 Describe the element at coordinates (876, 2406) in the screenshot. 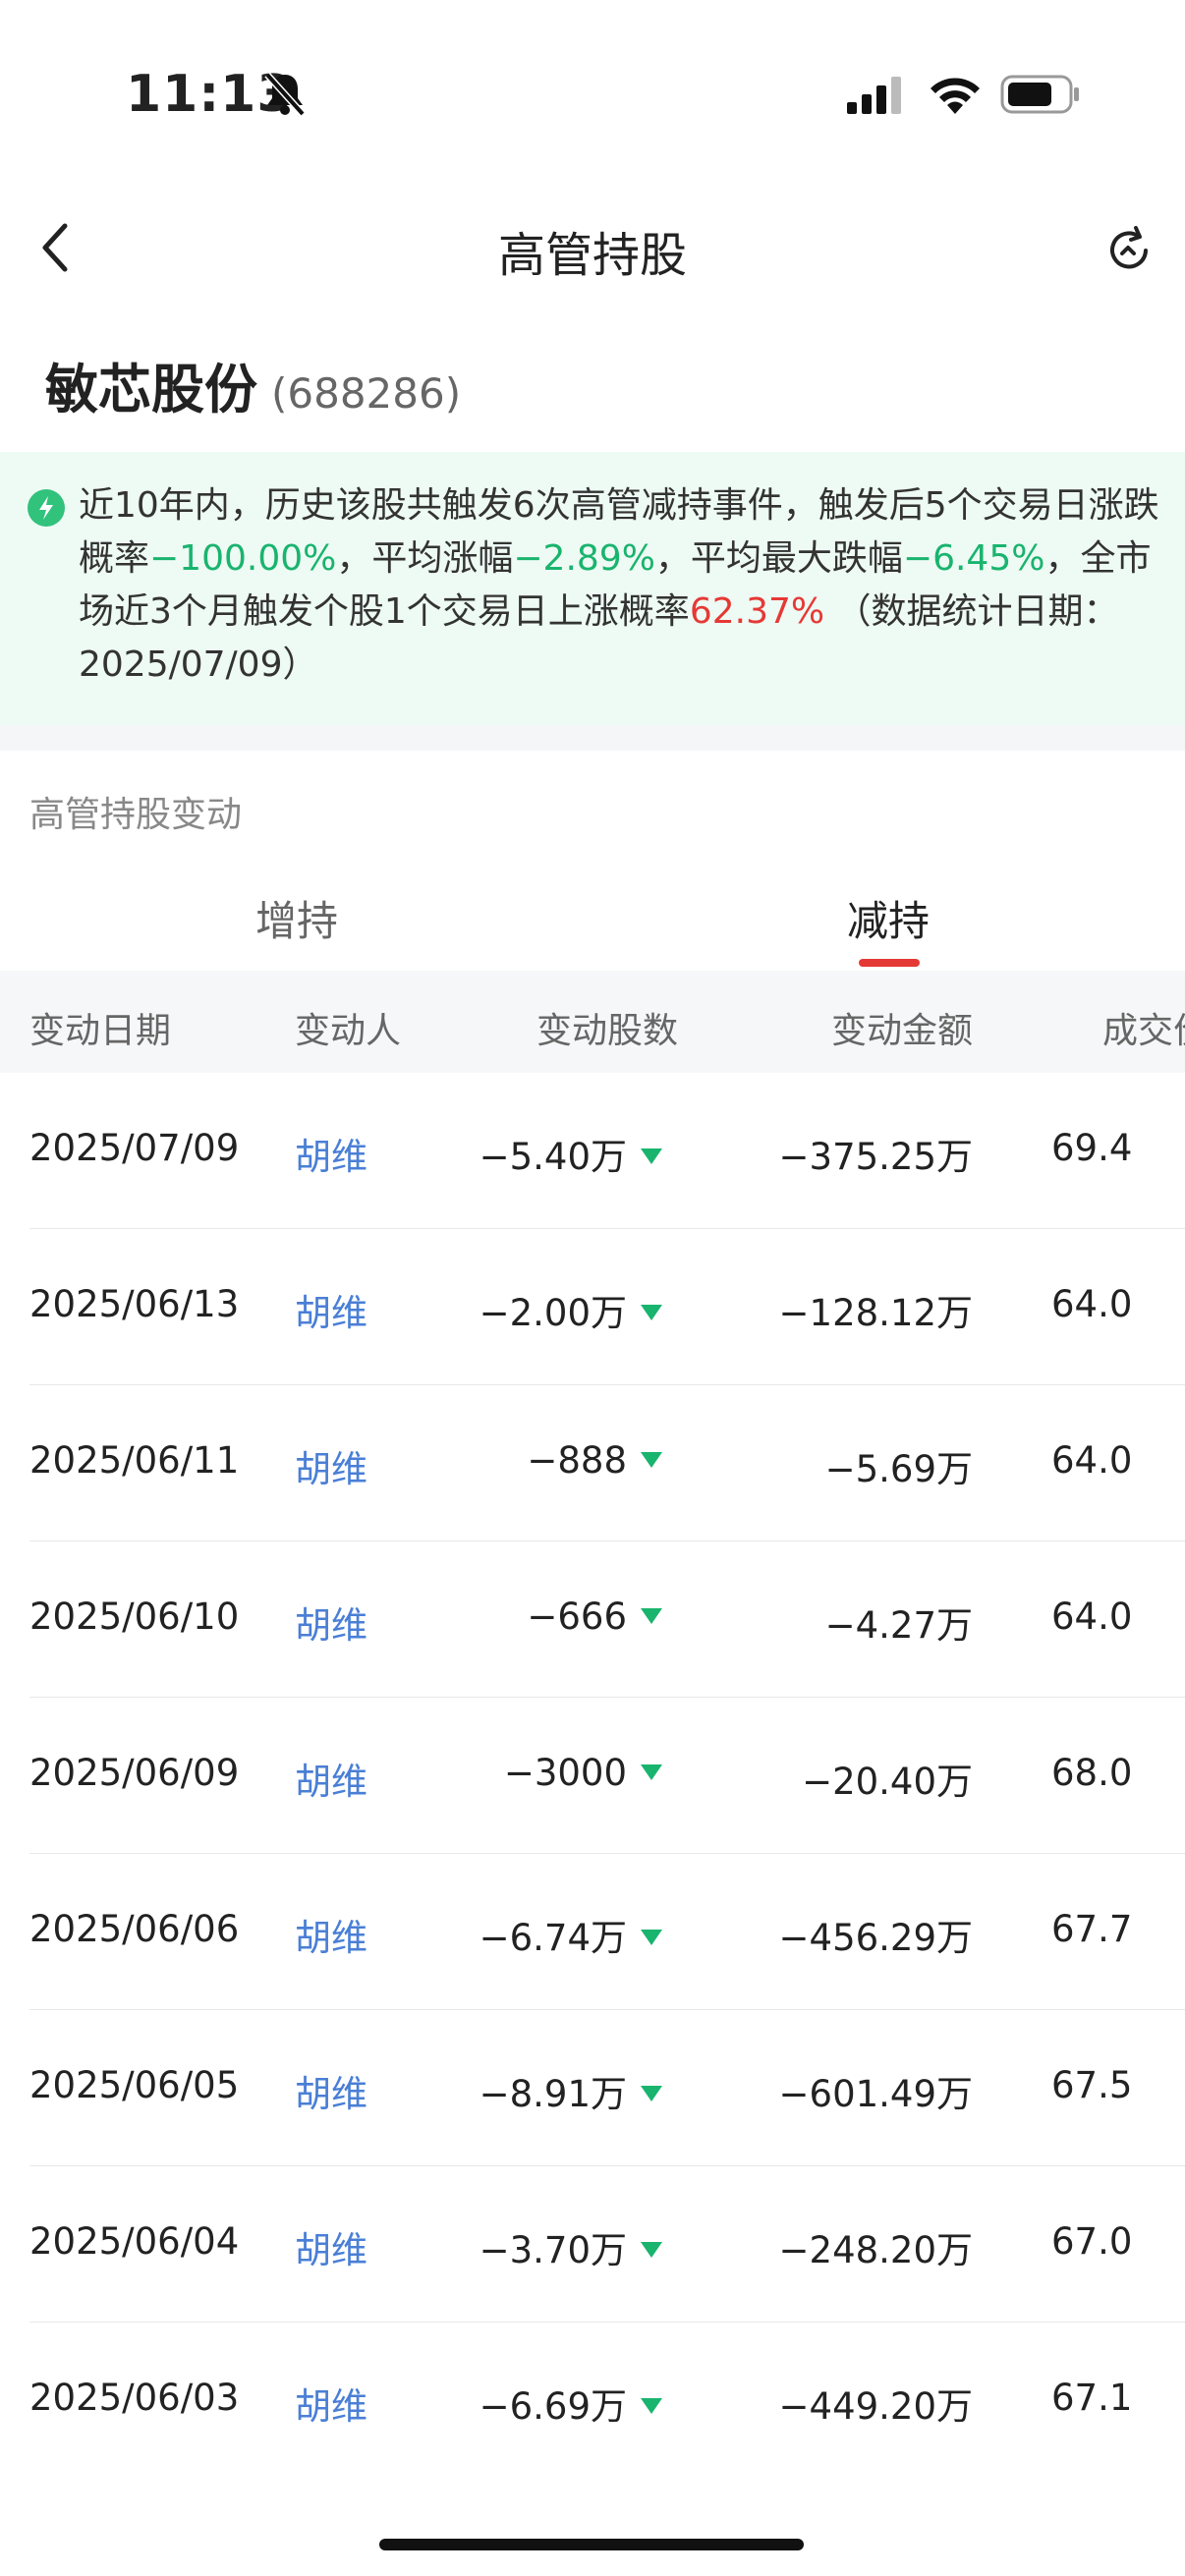

I see `row-amount: −449.20万` at that location.